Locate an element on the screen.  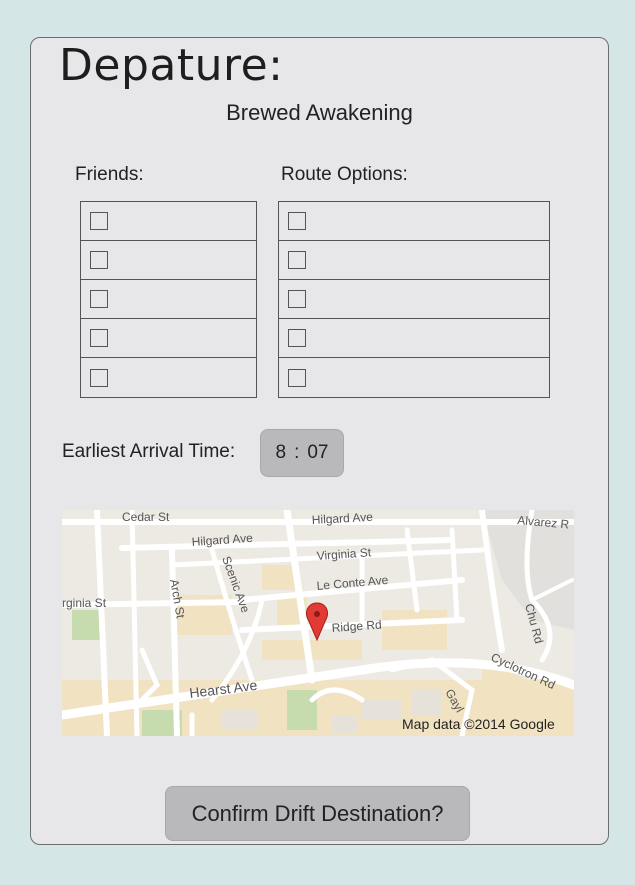
arrival-time-picker: 8 : 07 is located at coordinates (302, 453).